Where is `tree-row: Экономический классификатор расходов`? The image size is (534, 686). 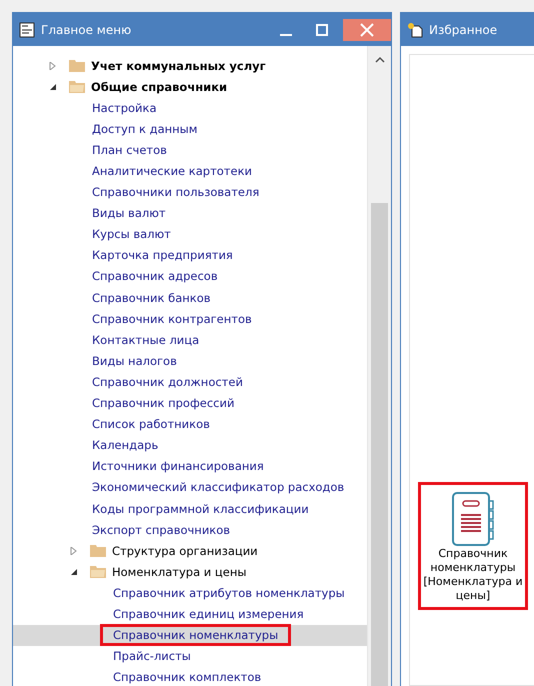
tree-row: Экономический классификатор расходов is located at coordinates (190, 487).